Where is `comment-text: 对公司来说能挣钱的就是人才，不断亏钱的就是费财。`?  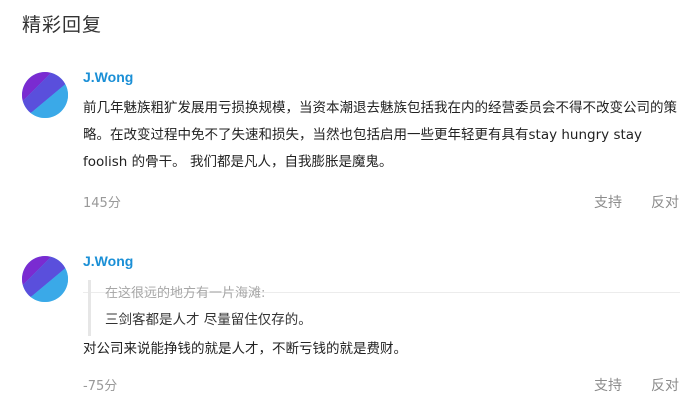
comment-text: 对公司来说能挣钱的就是人才，不断亏钱的就是费财。 is located at coordinates (245, 349).